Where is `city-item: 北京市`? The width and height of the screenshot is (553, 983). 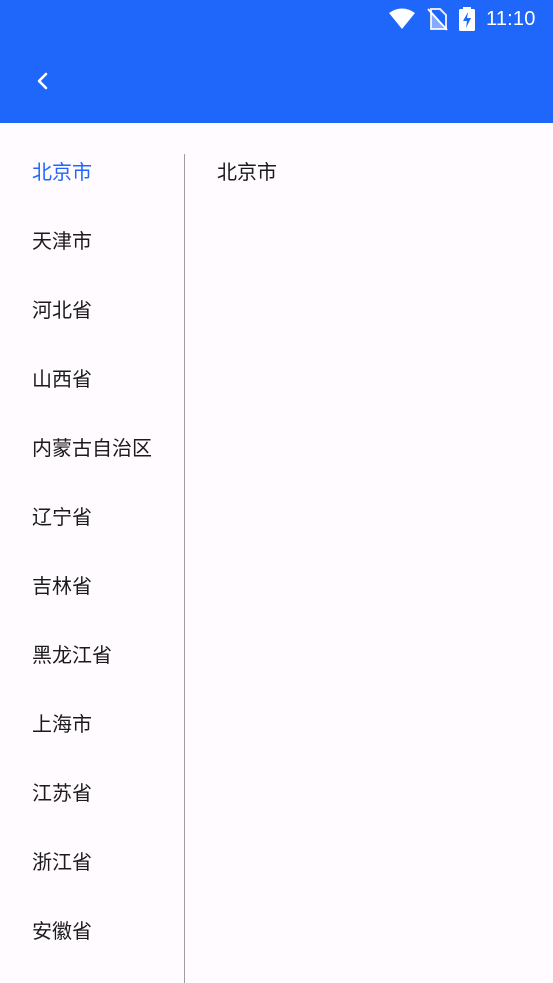 city-item: 北京市 is located at coordinates (369, 170).